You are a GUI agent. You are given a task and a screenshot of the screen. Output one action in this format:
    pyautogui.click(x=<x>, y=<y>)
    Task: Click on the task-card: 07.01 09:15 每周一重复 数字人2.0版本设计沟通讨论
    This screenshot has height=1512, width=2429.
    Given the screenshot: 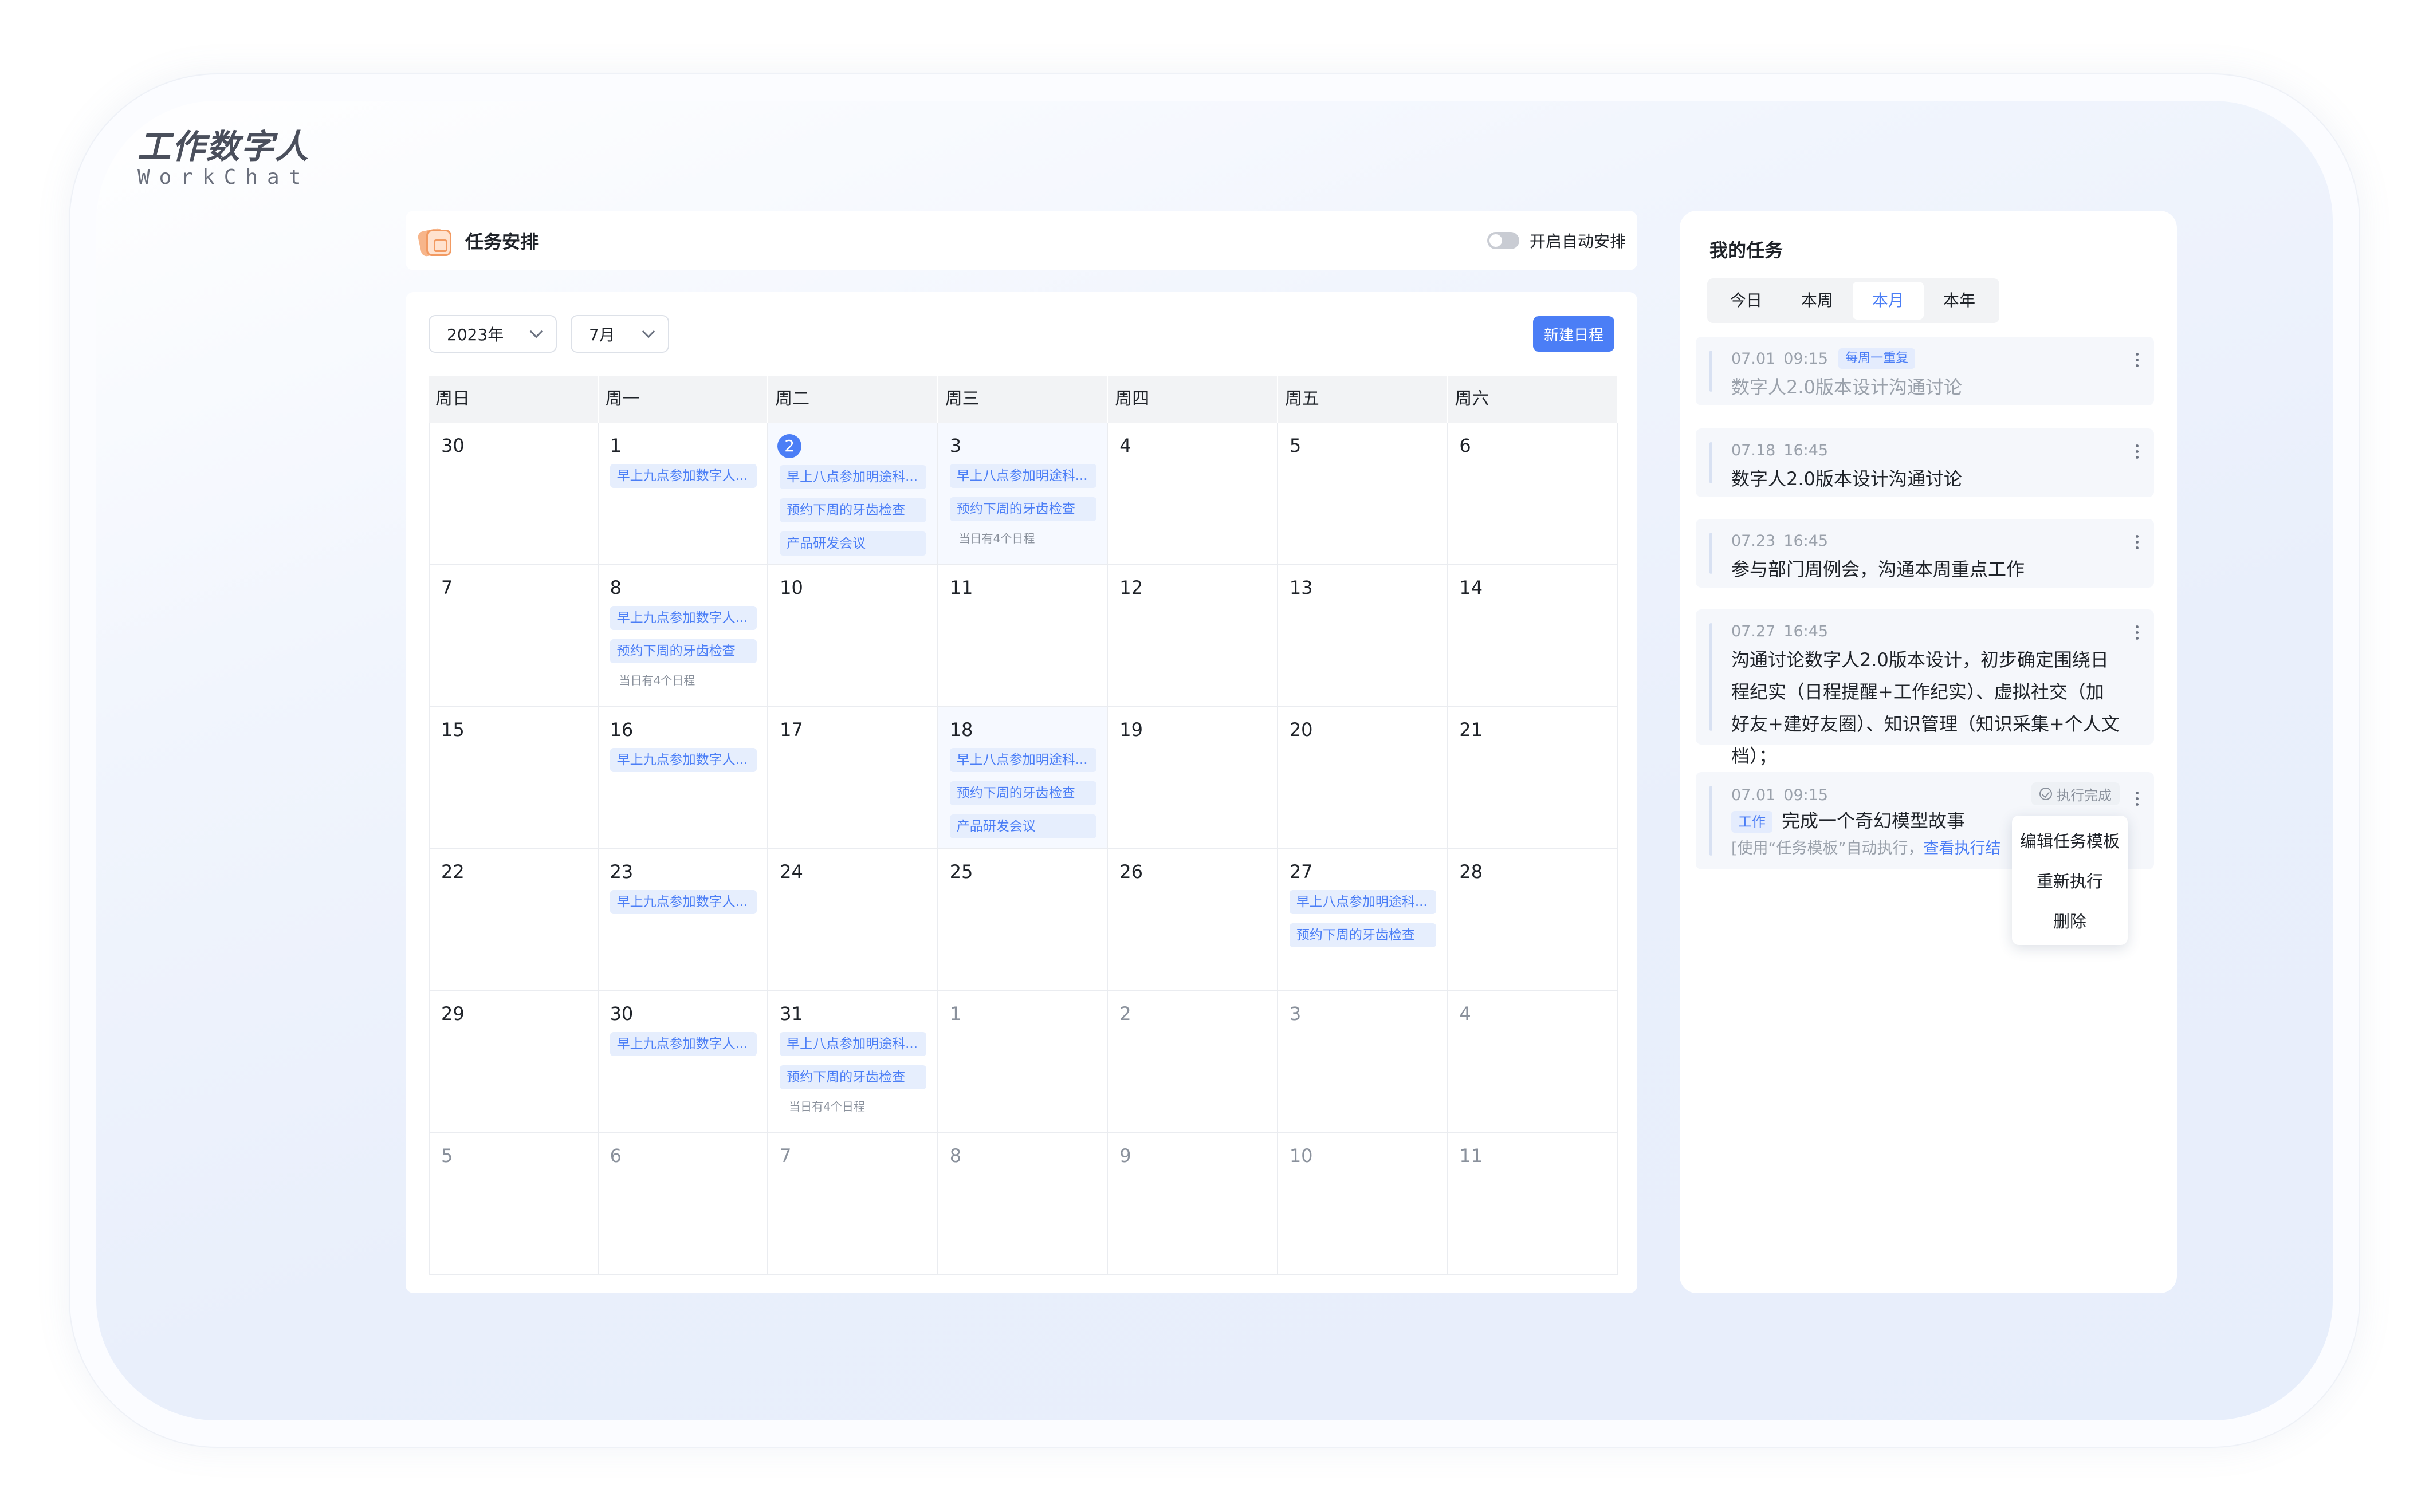 What is the action you would take?
    pyautogui.click(x=1925, y=371)
    